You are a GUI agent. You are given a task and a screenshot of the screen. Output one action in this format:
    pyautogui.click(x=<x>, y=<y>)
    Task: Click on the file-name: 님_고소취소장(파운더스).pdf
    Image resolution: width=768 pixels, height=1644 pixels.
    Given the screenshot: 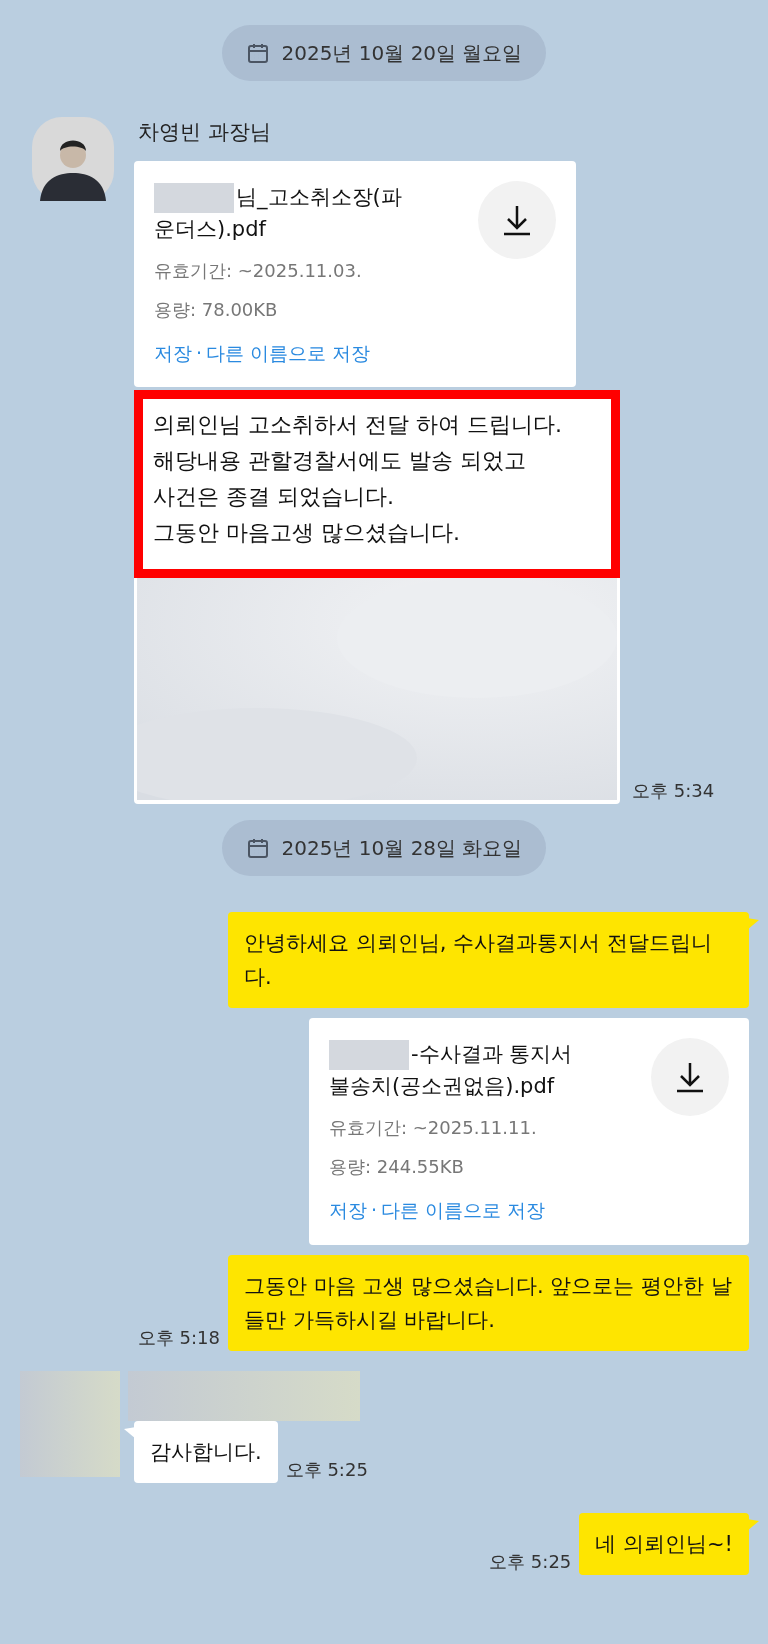 What is the action you would take?
    pyautogui.click(x=278, y=212)
    